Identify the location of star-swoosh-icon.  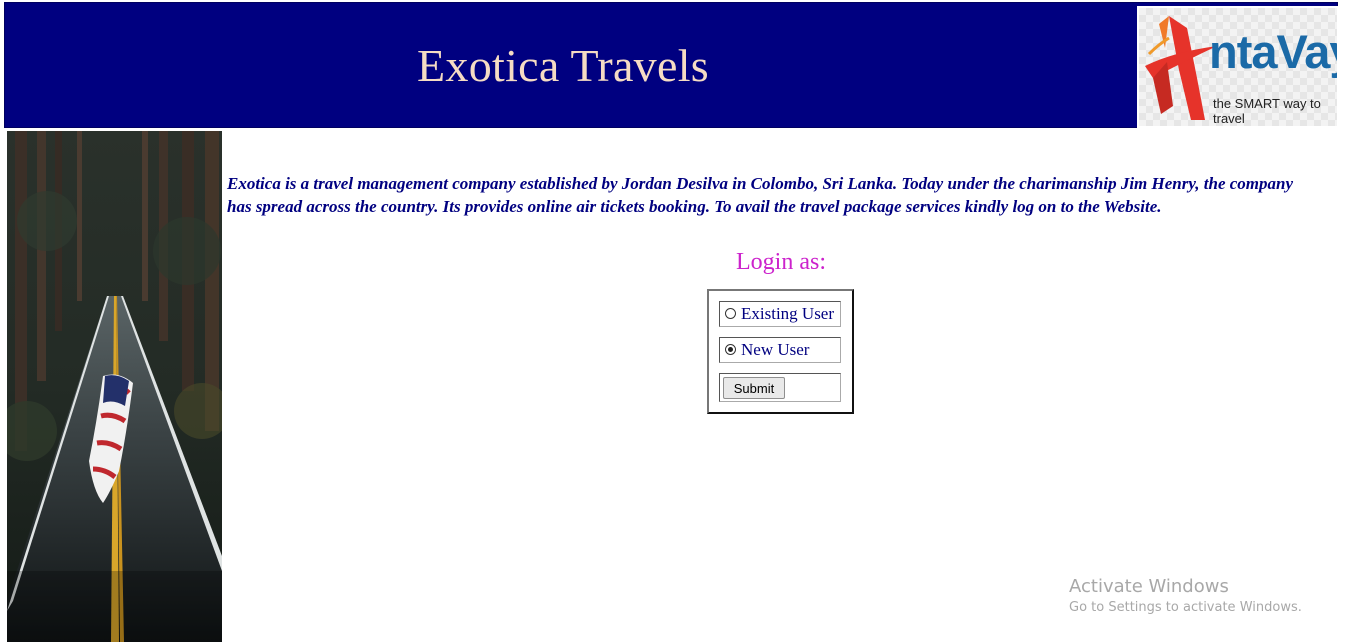
(1181, 68).